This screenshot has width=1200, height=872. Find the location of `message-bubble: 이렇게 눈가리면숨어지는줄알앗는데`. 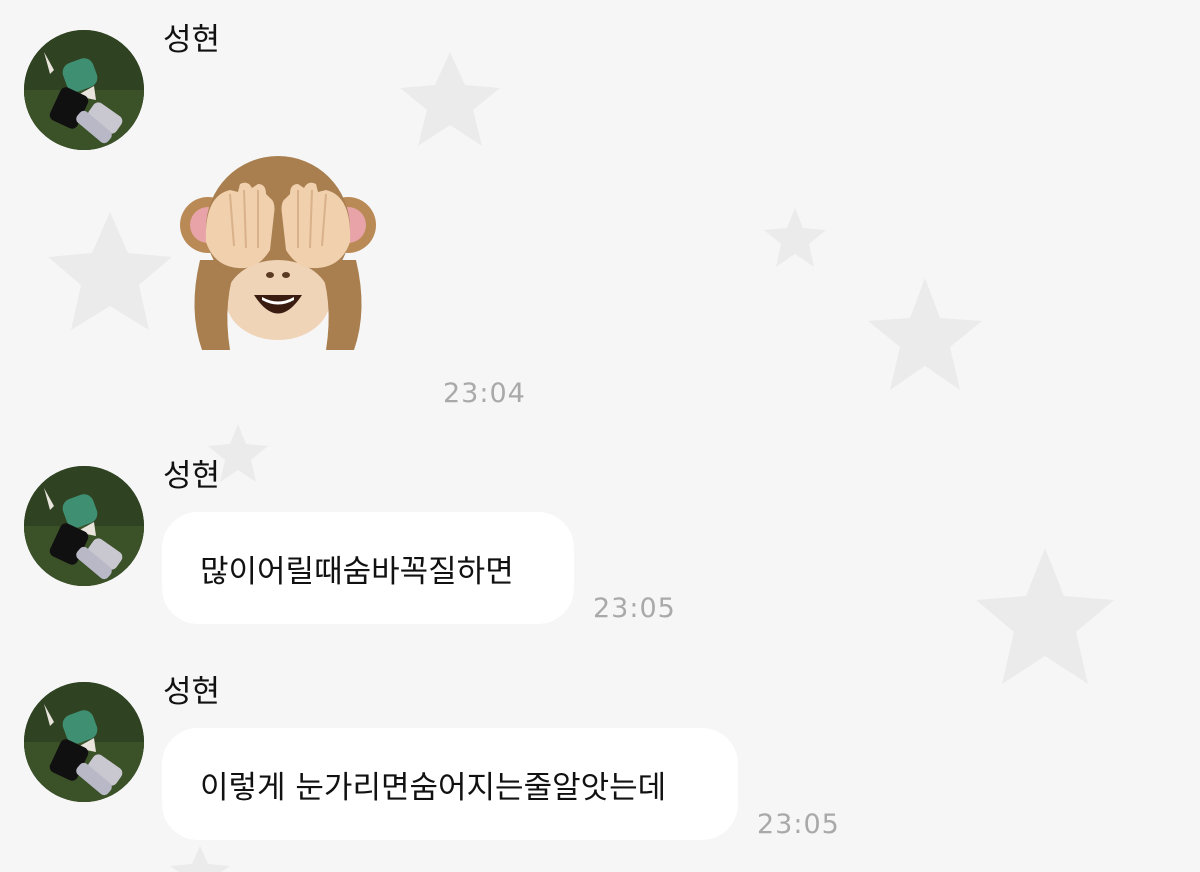

message-bubble: 이렇게 눈가리면숨어지는줄알앗는데 is located at coordinates (450, 784).